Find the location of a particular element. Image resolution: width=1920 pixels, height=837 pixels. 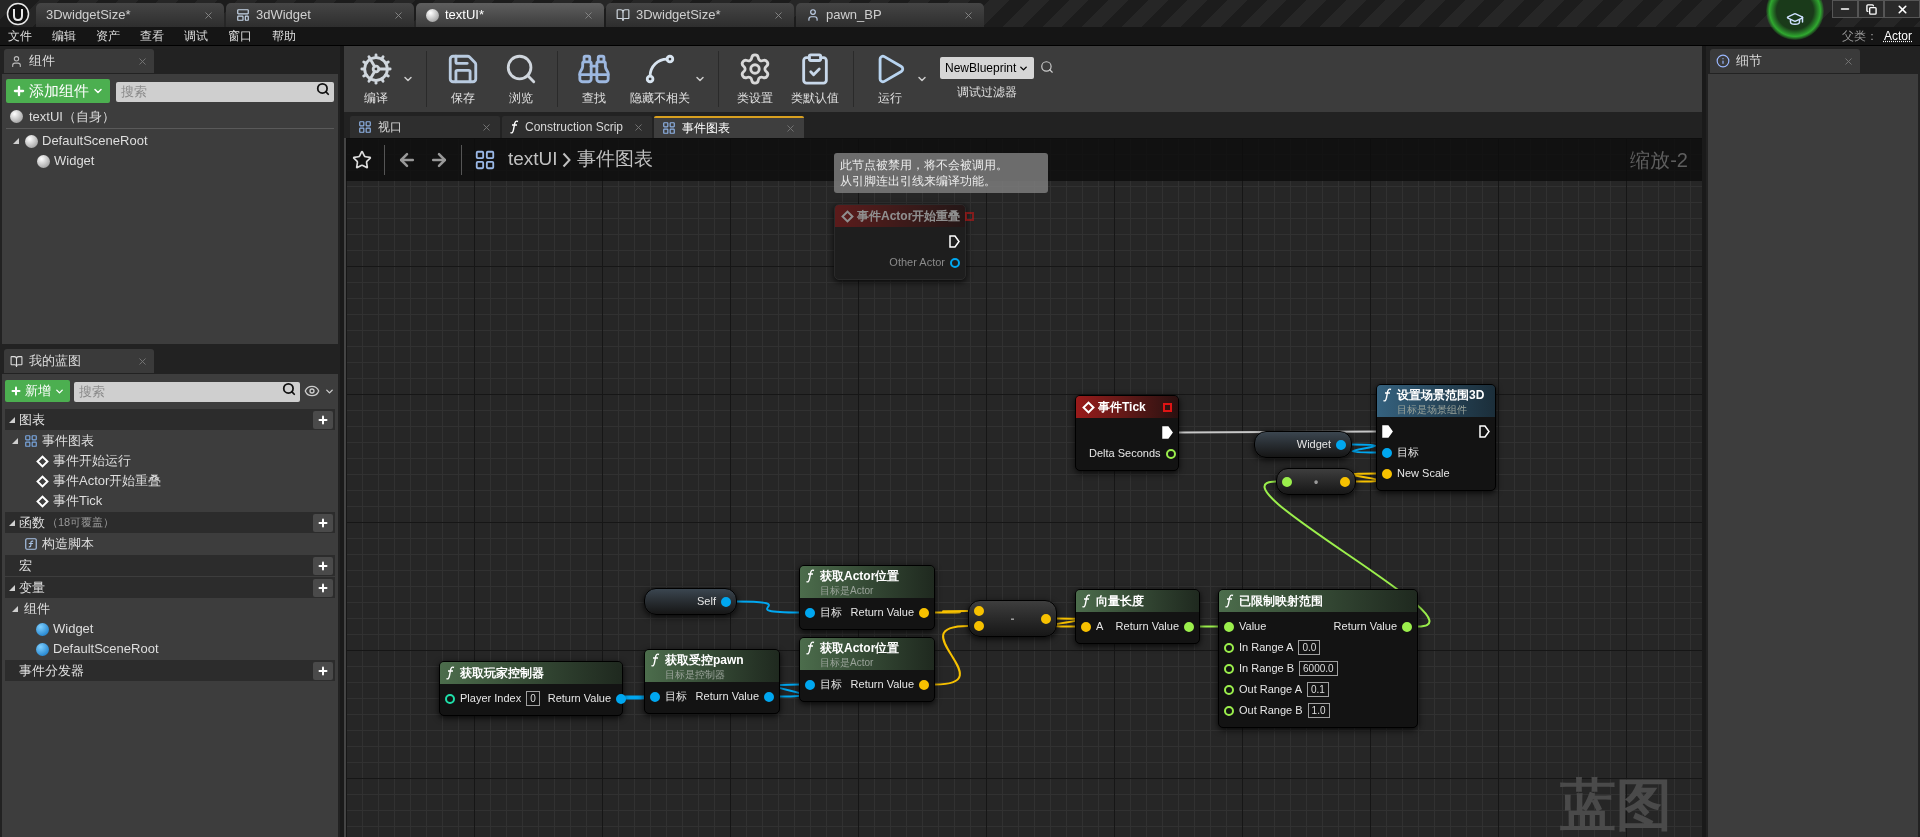

graph-tab: 事件图表 is located at coordinates (729, 127).